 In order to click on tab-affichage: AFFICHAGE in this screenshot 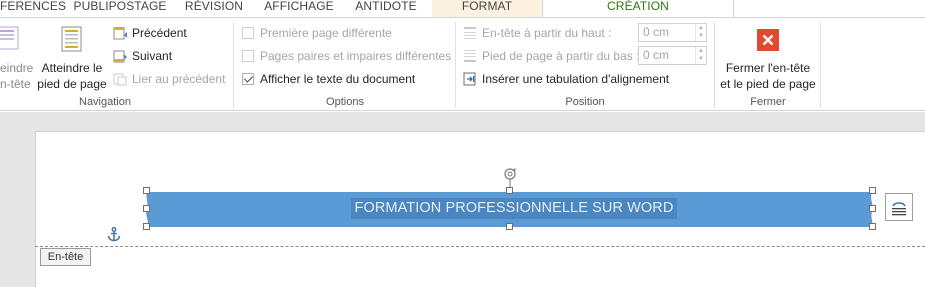, I will do `click(299, 8)`.